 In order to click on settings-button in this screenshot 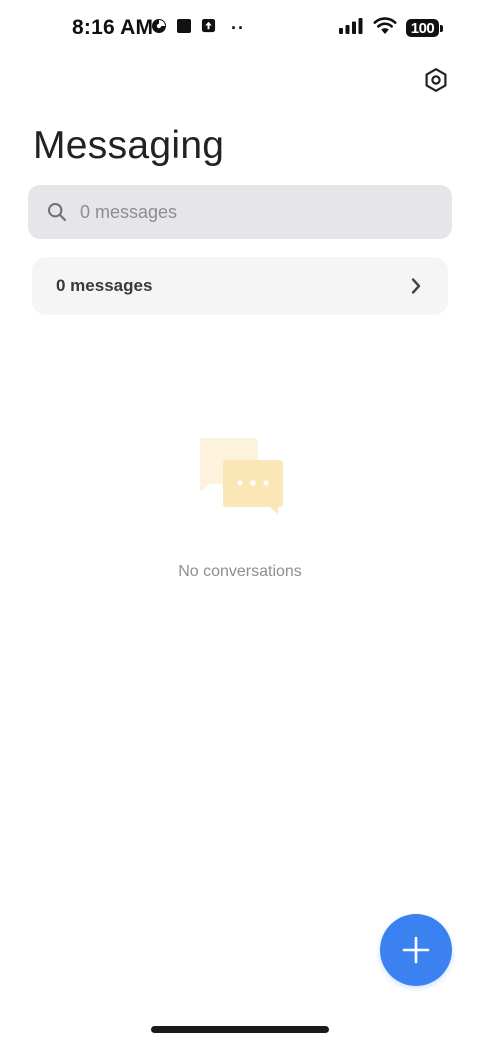, I will do `click(436, 80)`.